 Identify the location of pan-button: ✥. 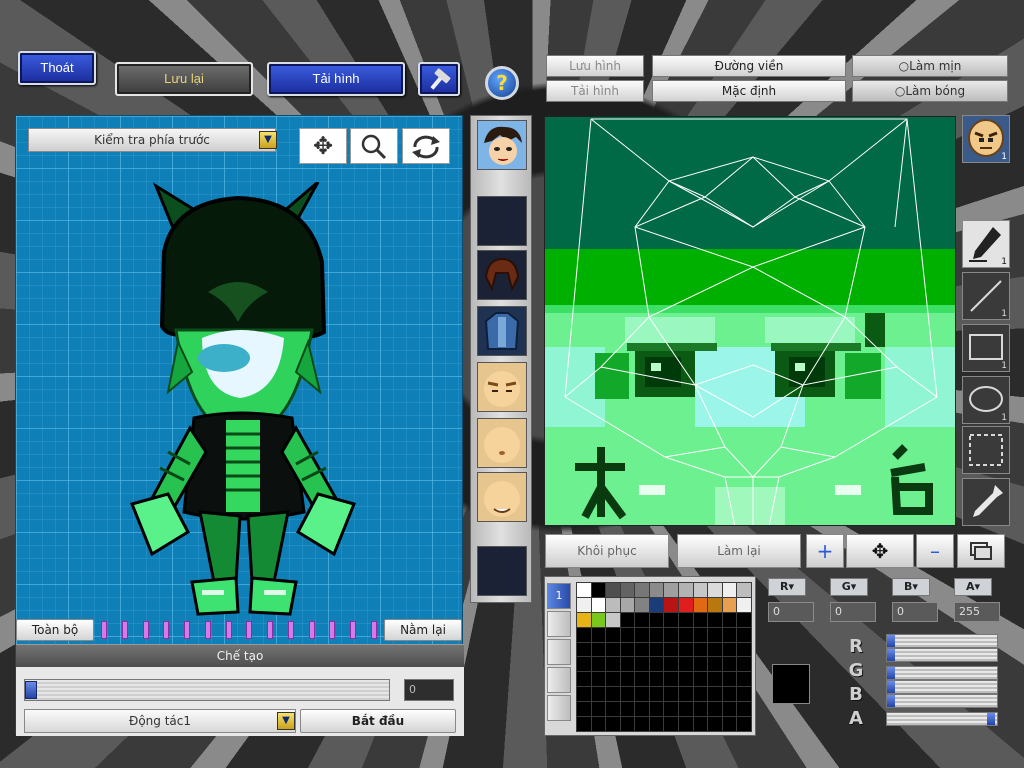
(880, 551).